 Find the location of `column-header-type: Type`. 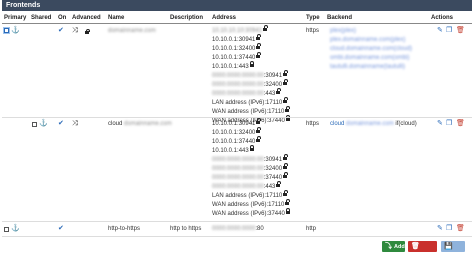

column-header-type: Type is located at coordinates (313, 18).